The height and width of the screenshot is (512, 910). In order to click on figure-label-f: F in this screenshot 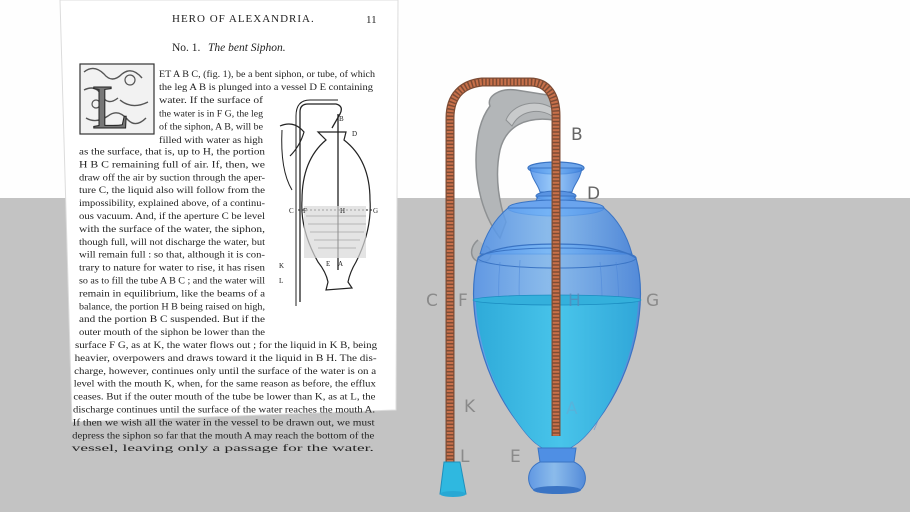, I will do `click(305, 211)`.